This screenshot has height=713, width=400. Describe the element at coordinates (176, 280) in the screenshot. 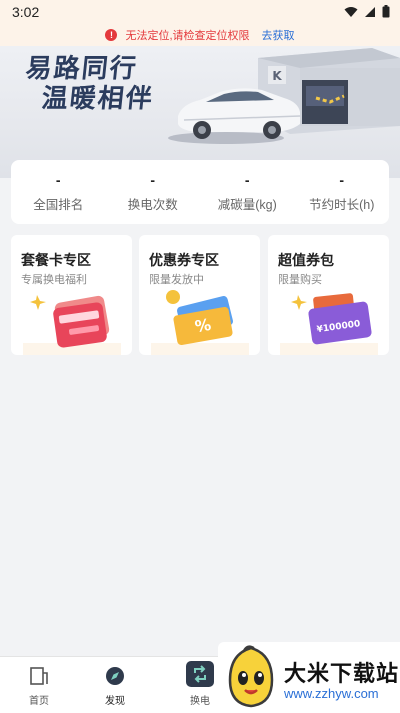

I see `promo-subtitle: 限量发放中` at that location.